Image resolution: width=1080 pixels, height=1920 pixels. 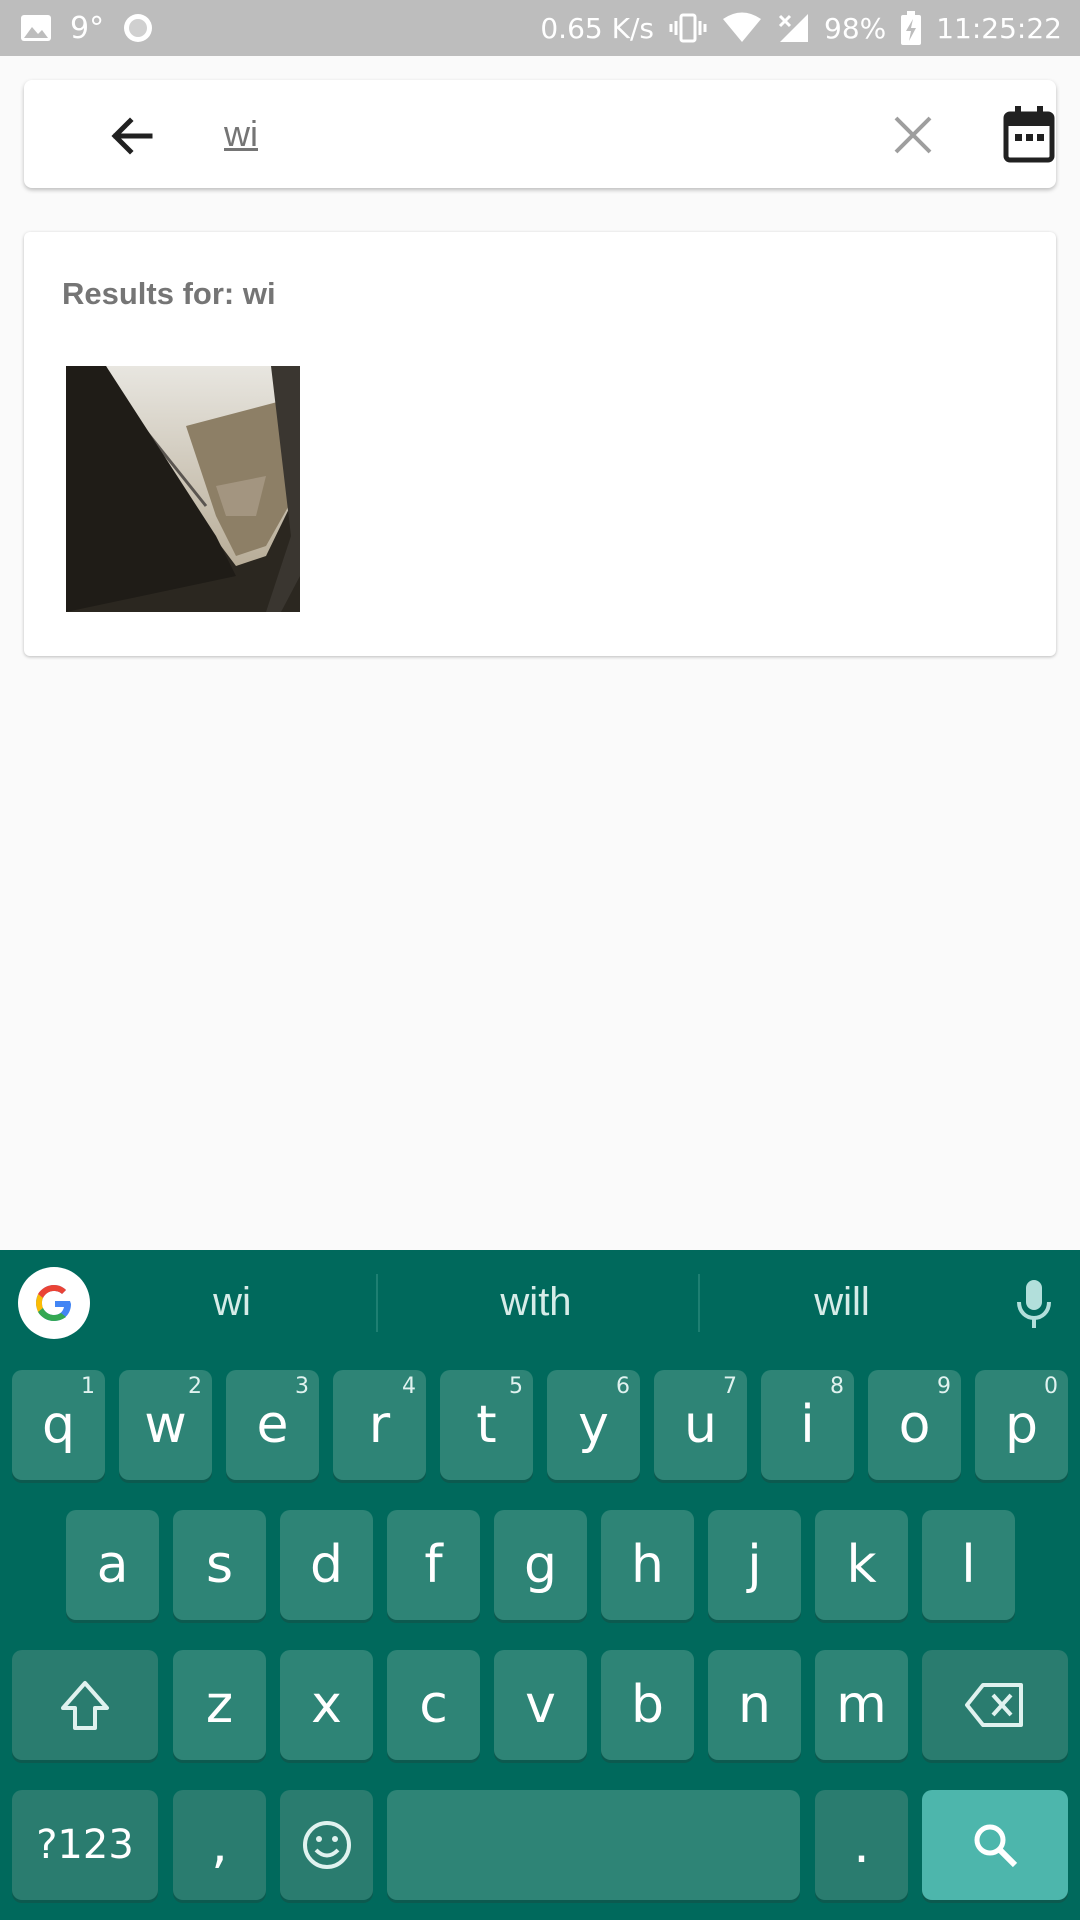 What do you see at coordinates (842, 1302) in the screenshot?
I see `suggestion-3: will` at bounding box center [842, 1302].